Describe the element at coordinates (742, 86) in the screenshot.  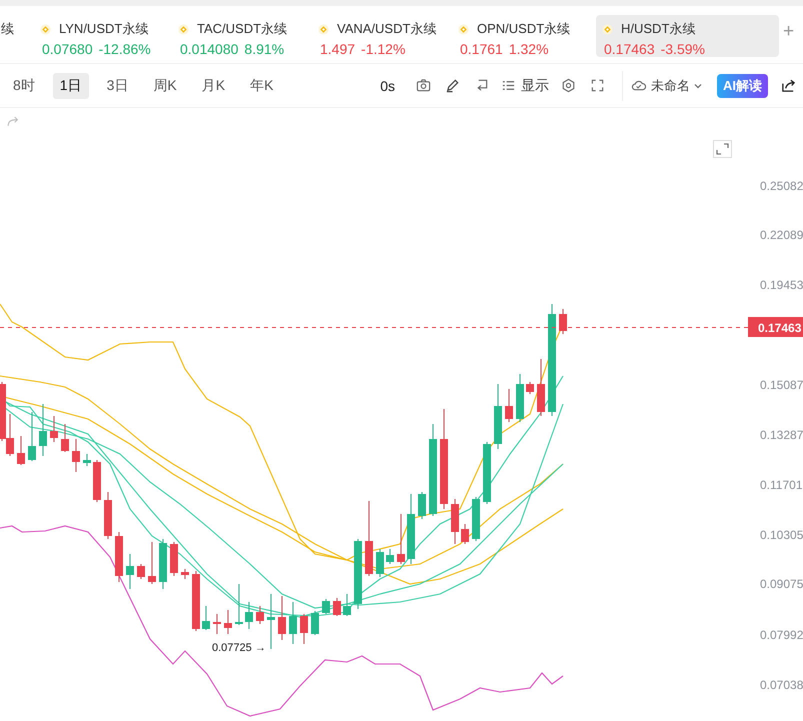
I see `ai-button: AI解读` at that location.